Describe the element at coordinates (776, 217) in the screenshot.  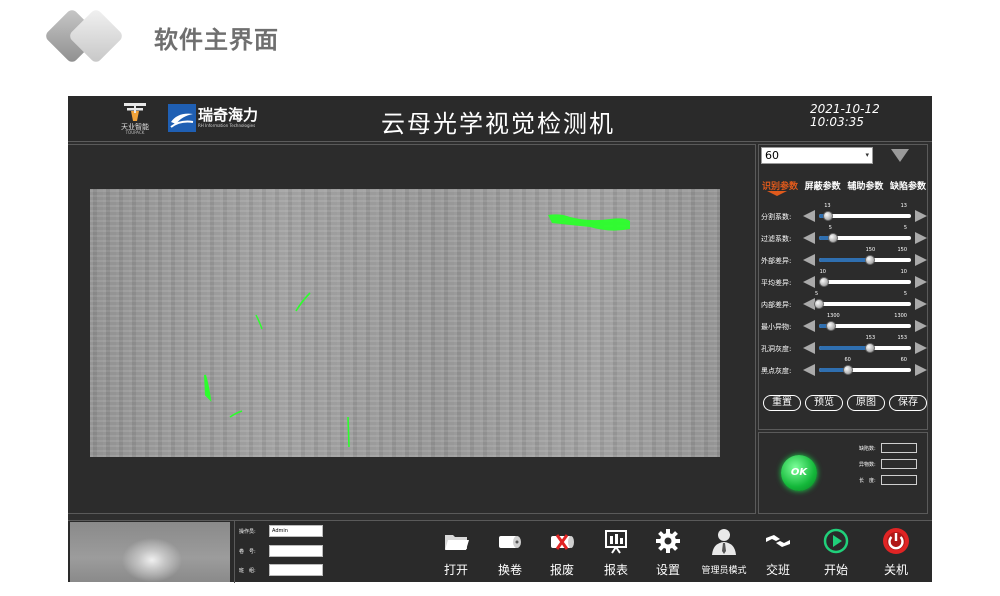
I see `param-label: 分割系数:` at that location.